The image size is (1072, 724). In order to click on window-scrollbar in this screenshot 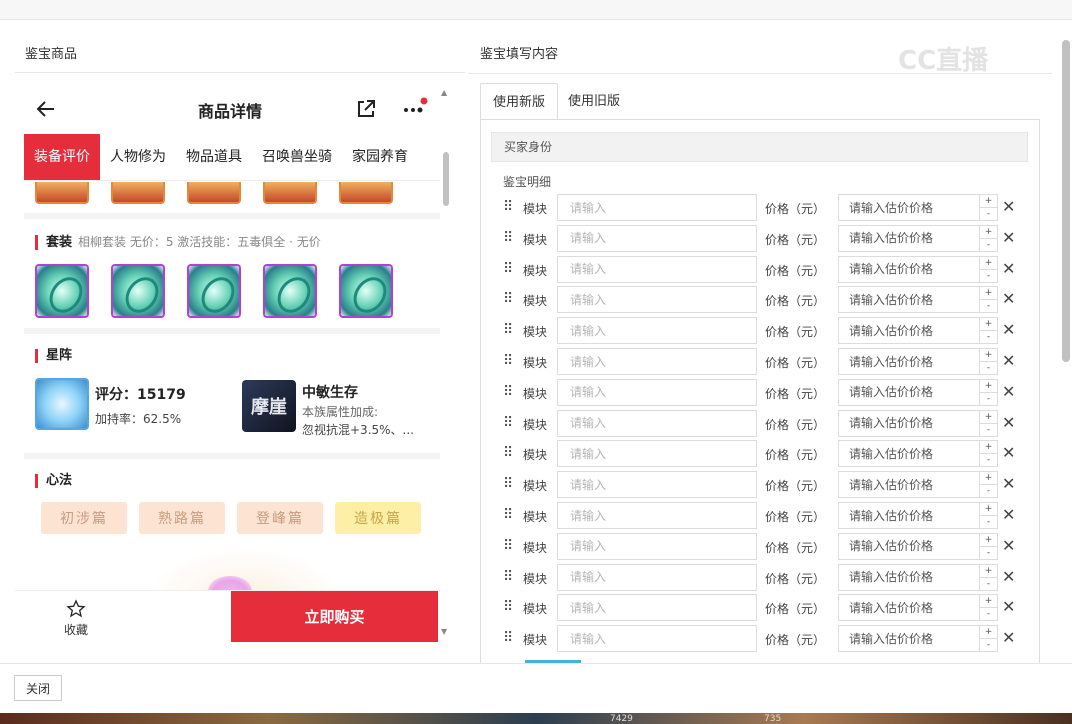, I will do `click(1066, 201)`.